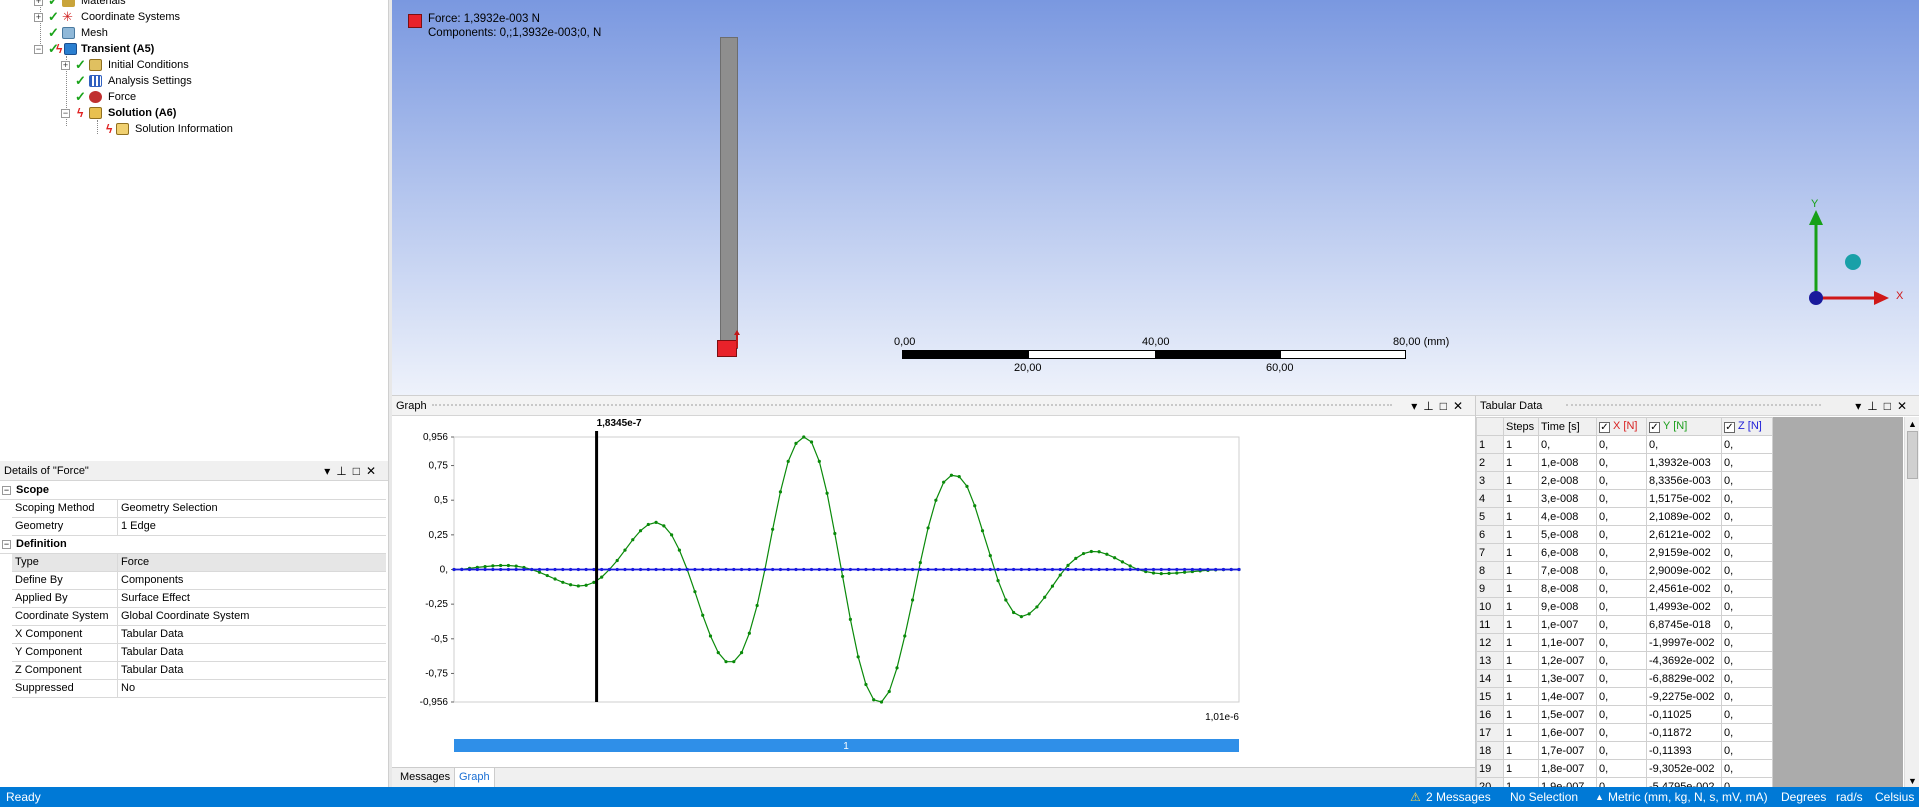 The height and width of the screenshot is (807, 1919). Describe the element at coordinates (1684, 732) in the screenshot. I see `table-cell: -0,11872` at that location.